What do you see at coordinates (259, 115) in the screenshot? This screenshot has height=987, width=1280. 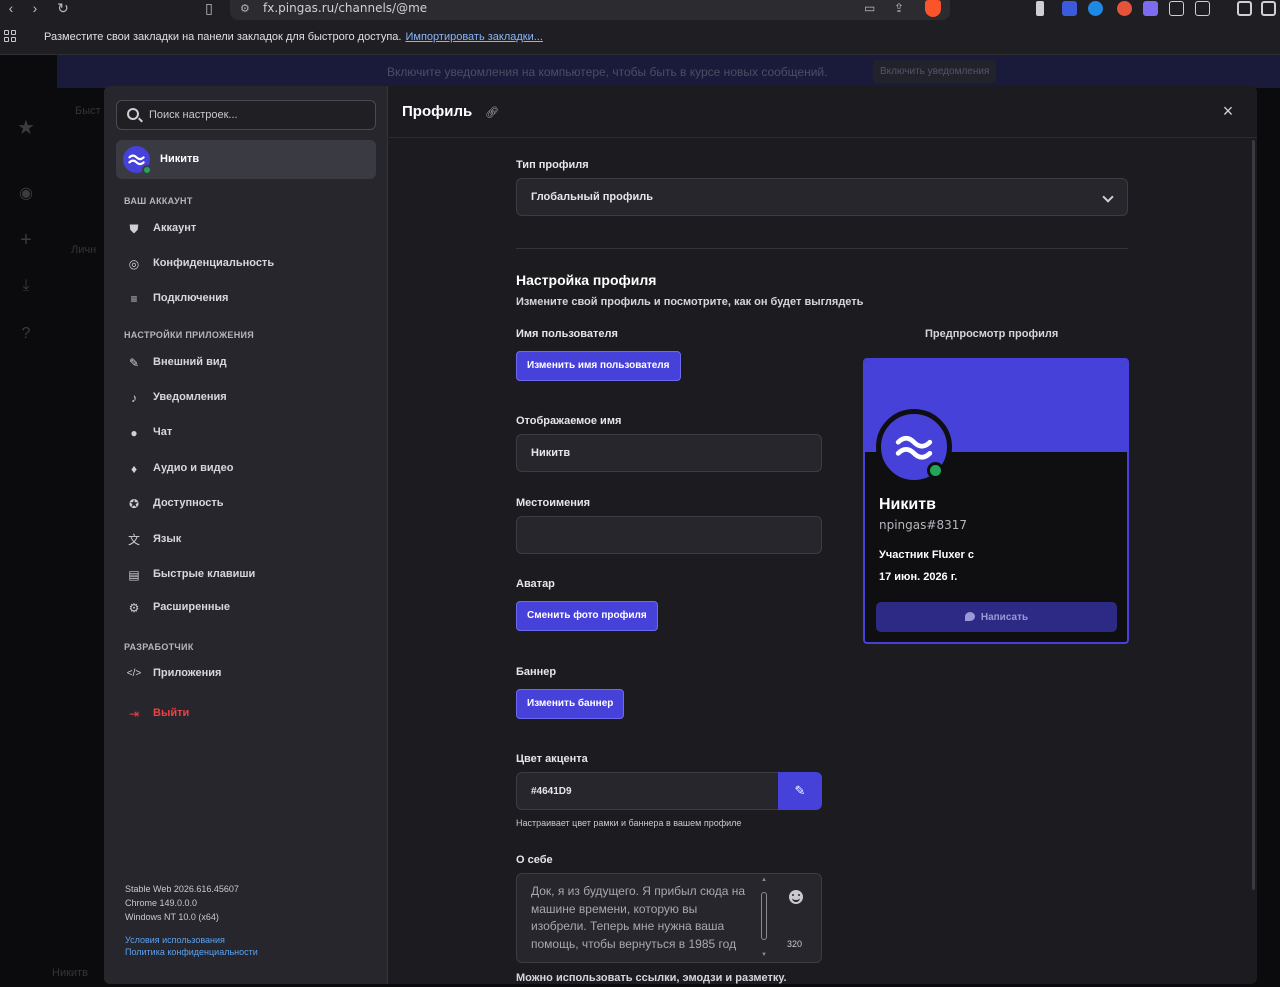 I see `search-input` at bounding box center [259, 115].